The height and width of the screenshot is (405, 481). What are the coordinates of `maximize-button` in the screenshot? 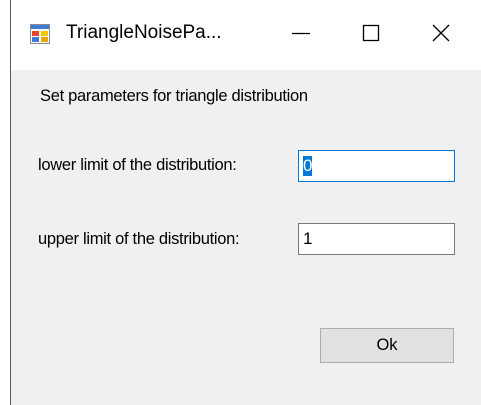 It's located at (371, 35).